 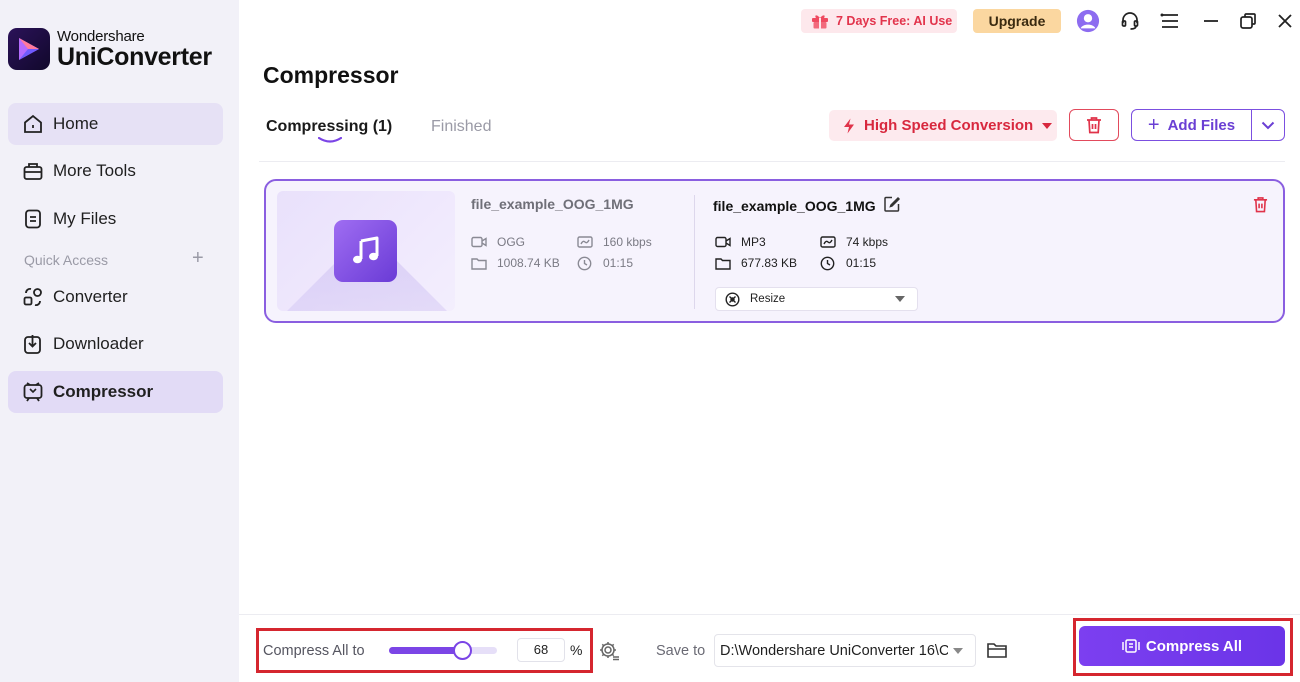 What do you see at coordinates (816, 299) in the screenshot?
I see `compression-mode-select: Resize` at bounding box center [816, 299].